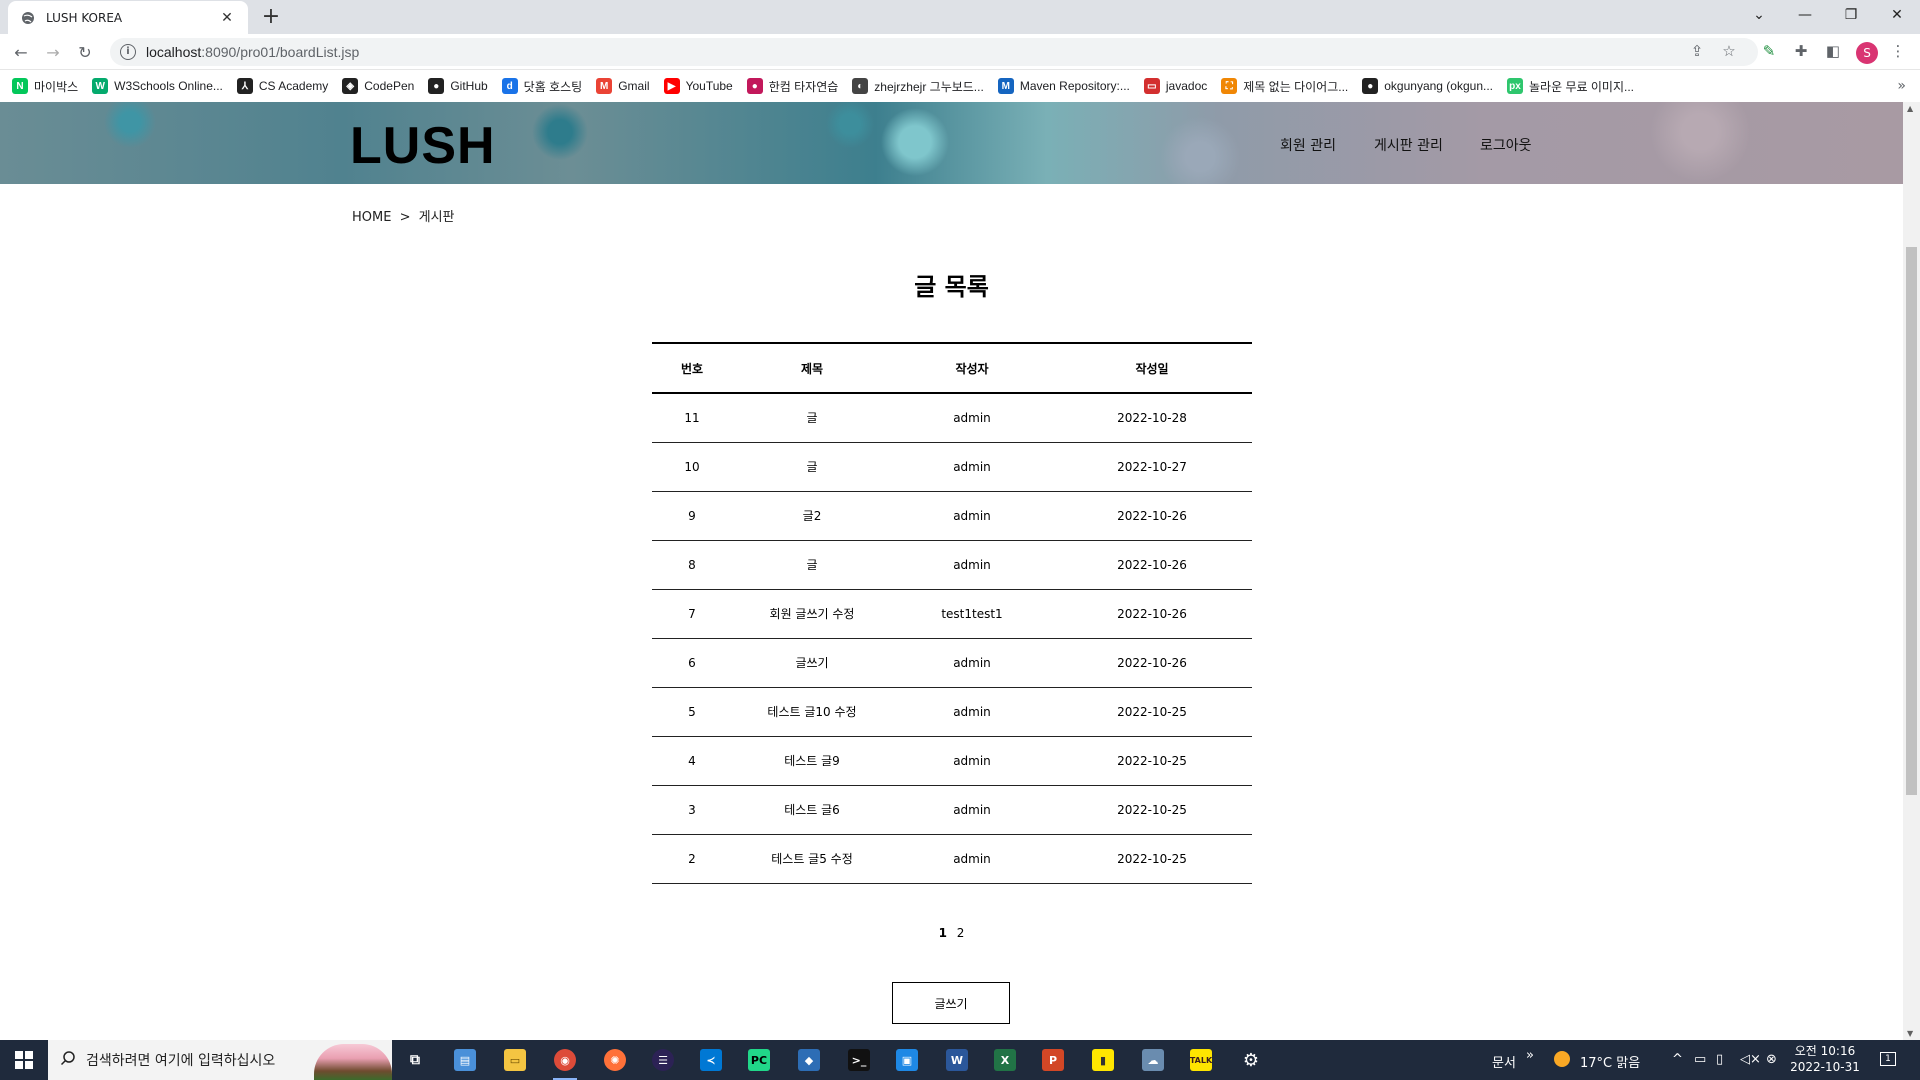 This screenshot has height=1080, width=1920. Describe the element at coordinates (1910, 1033) in the screenshot. I see `scroll-down-icon: ▼` at that location.